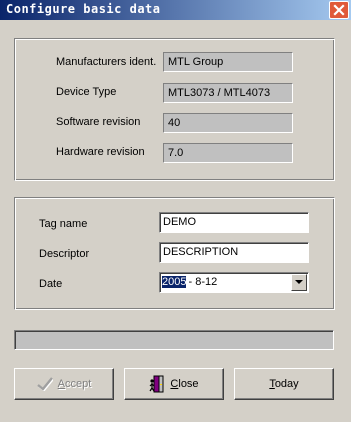 The image size is (351, 422). What do you see at coordinates (228, 153) in the screenshot?
I see `hardware-revision-field: 7.0` at bounding box center [228, 153].